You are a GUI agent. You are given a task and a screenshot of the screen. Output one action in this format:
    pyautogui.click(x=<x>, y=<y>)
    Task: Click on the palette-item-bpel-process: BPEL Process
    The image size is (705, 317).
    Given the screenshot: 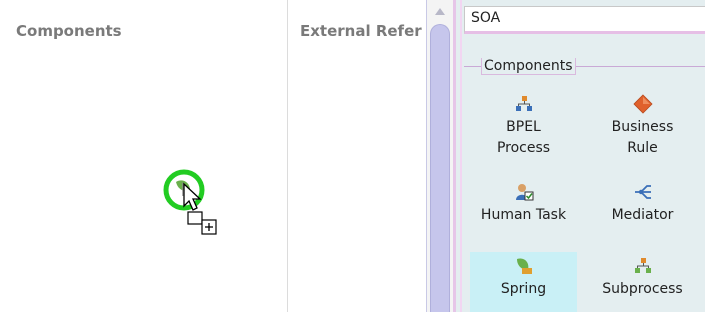 What is the action you would take?
    pyautogui.click(x=523, y=126)
    